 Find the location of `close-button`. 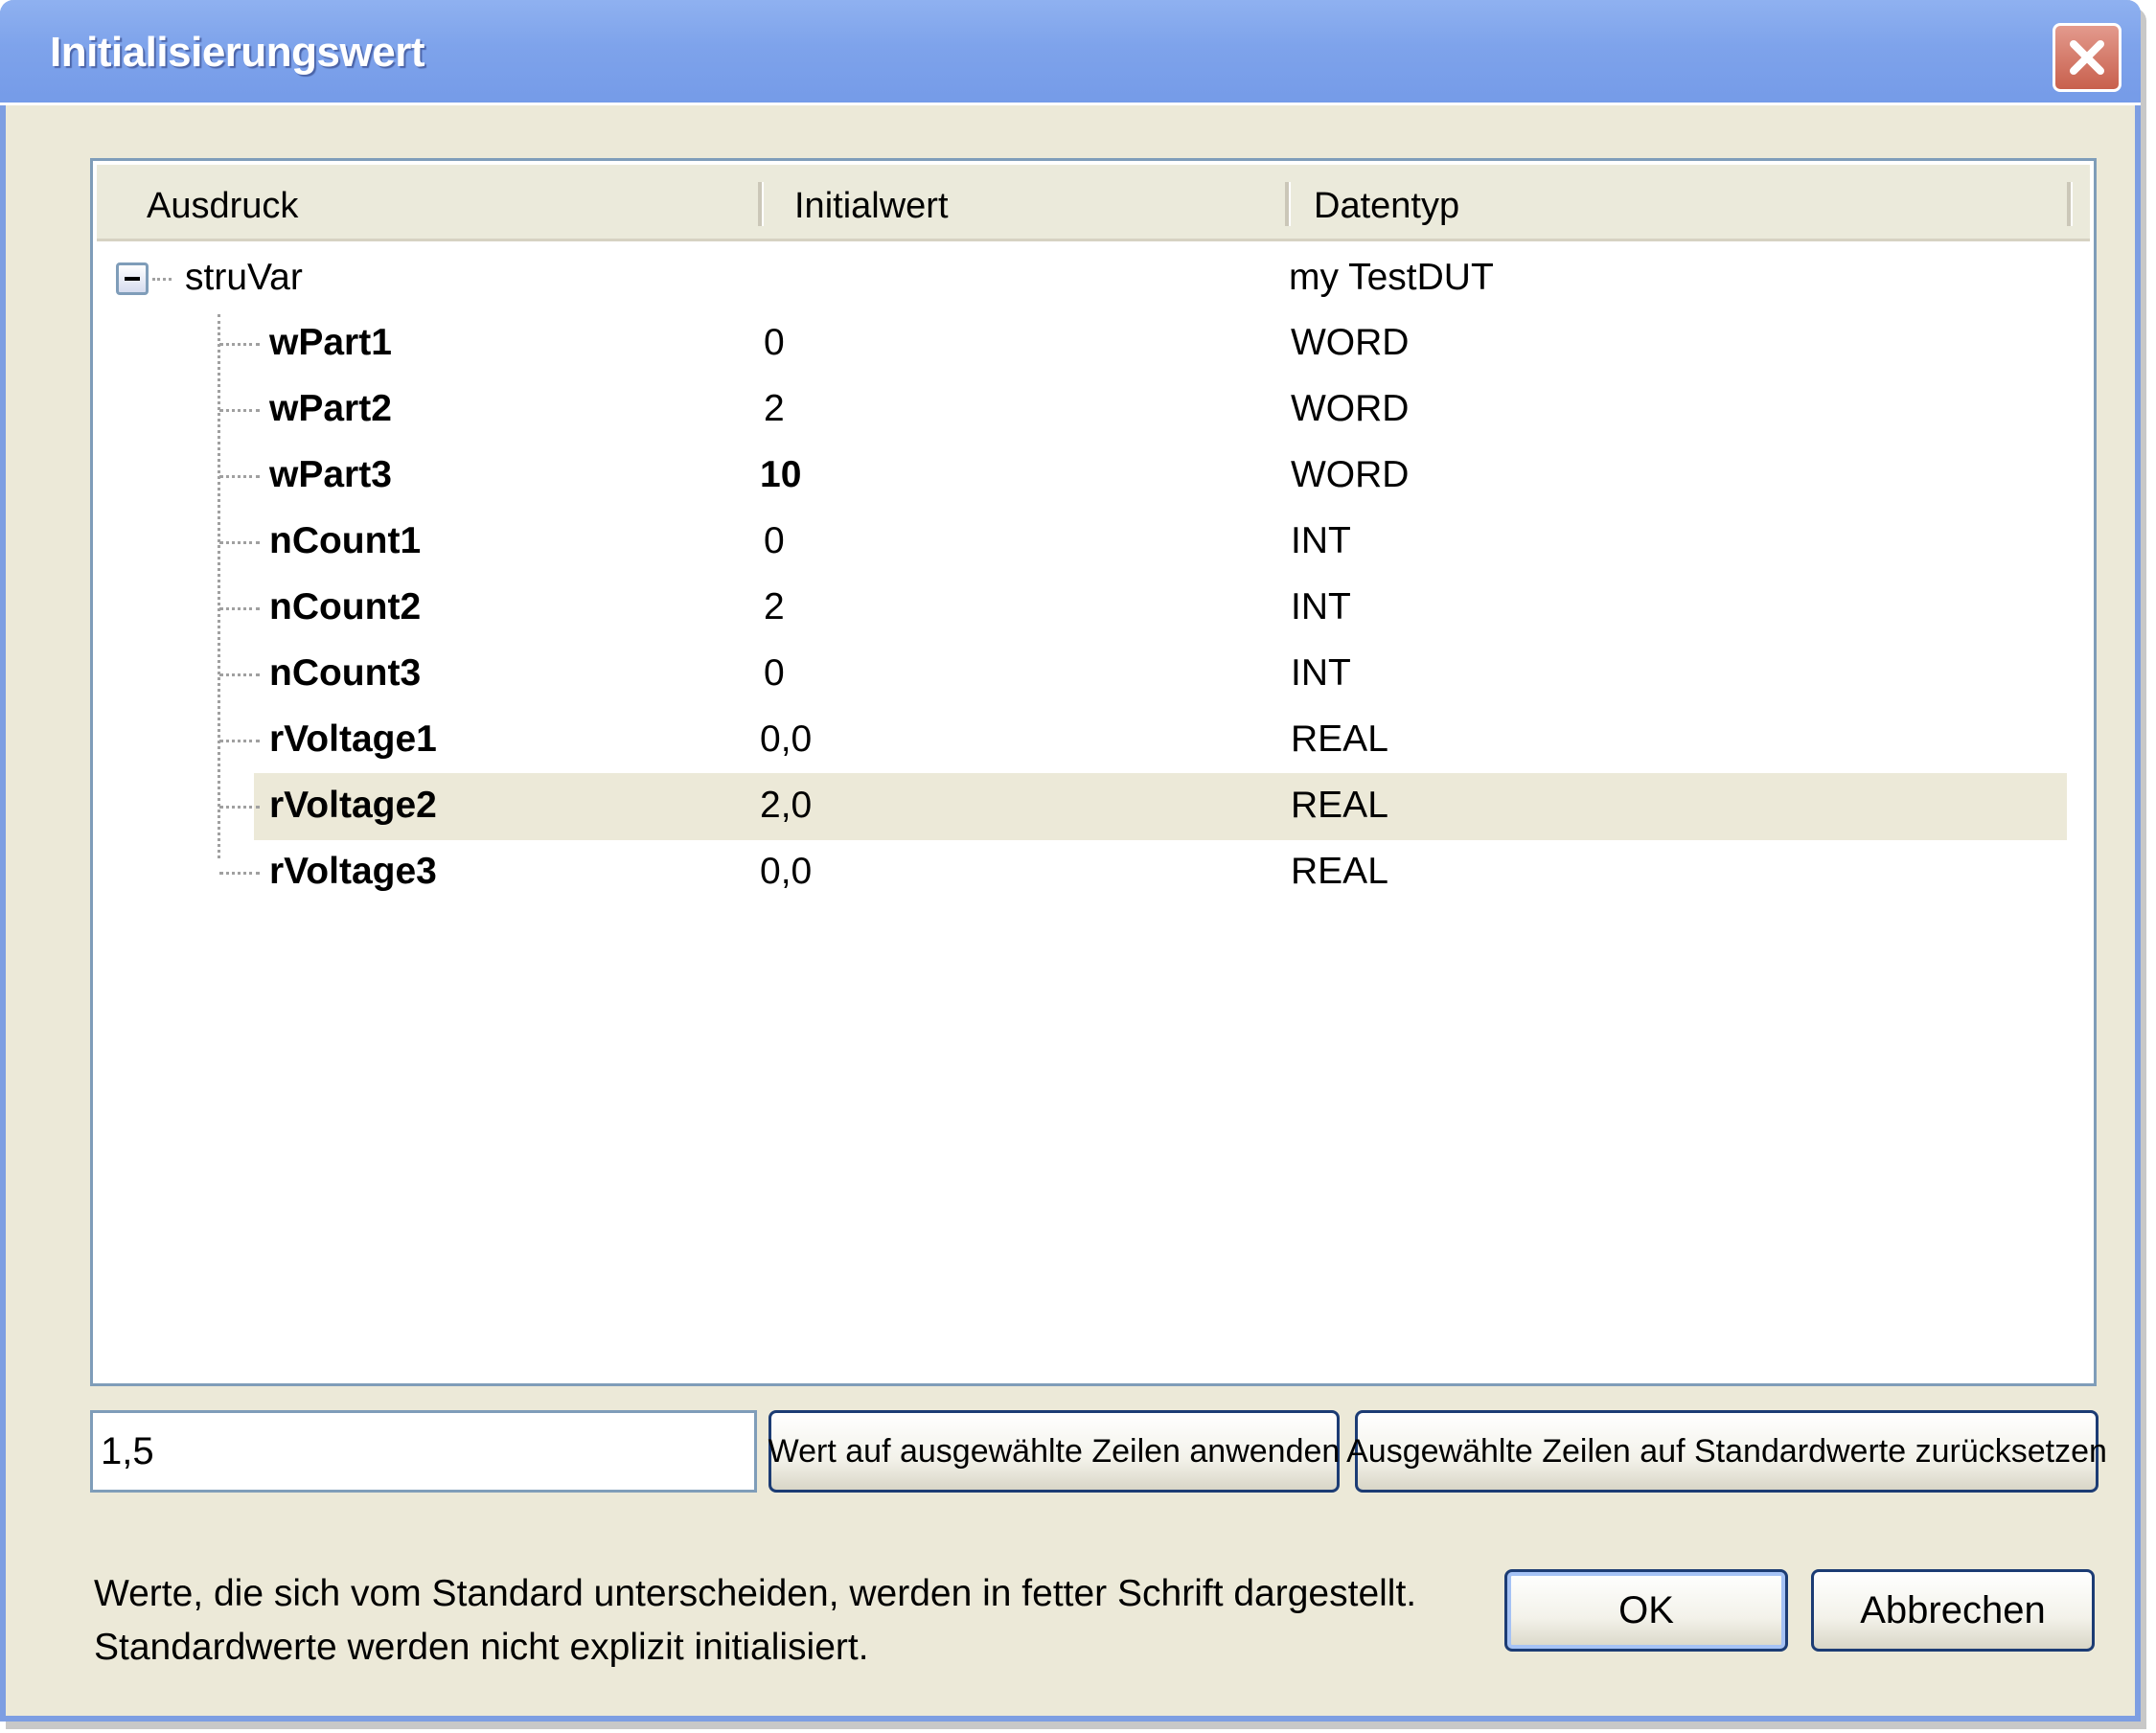

close-button is located at coordinates (2087, 57).